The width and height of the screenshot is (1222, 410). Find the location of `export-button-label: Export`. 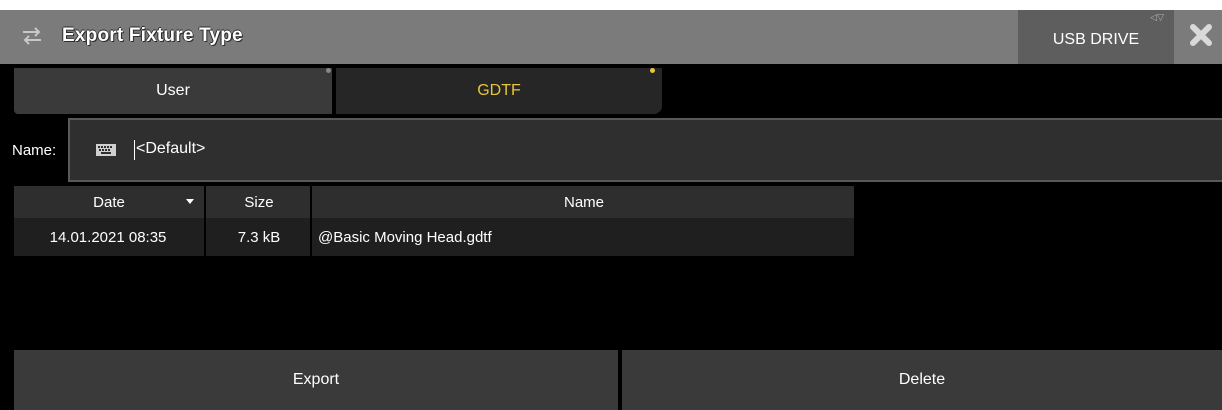

export-button-label: Export is located at coordinates (316, 379).